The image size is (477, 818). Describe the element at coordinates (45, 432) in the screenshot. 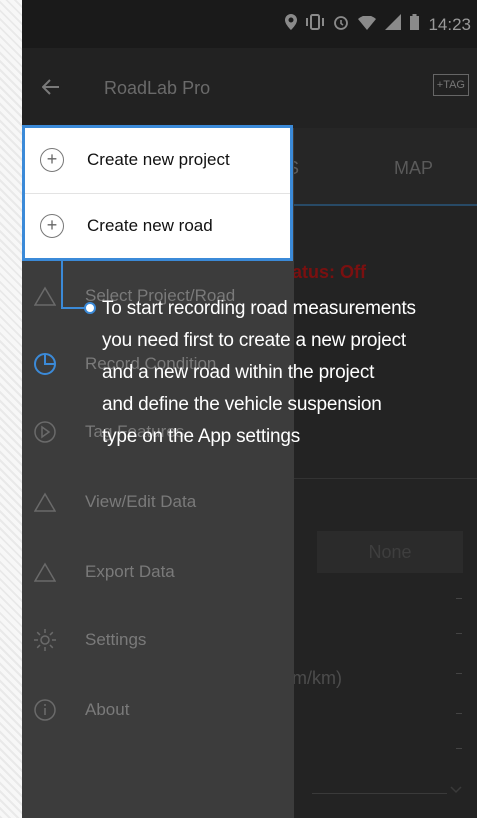

I see `play-circle-icon` at that location.